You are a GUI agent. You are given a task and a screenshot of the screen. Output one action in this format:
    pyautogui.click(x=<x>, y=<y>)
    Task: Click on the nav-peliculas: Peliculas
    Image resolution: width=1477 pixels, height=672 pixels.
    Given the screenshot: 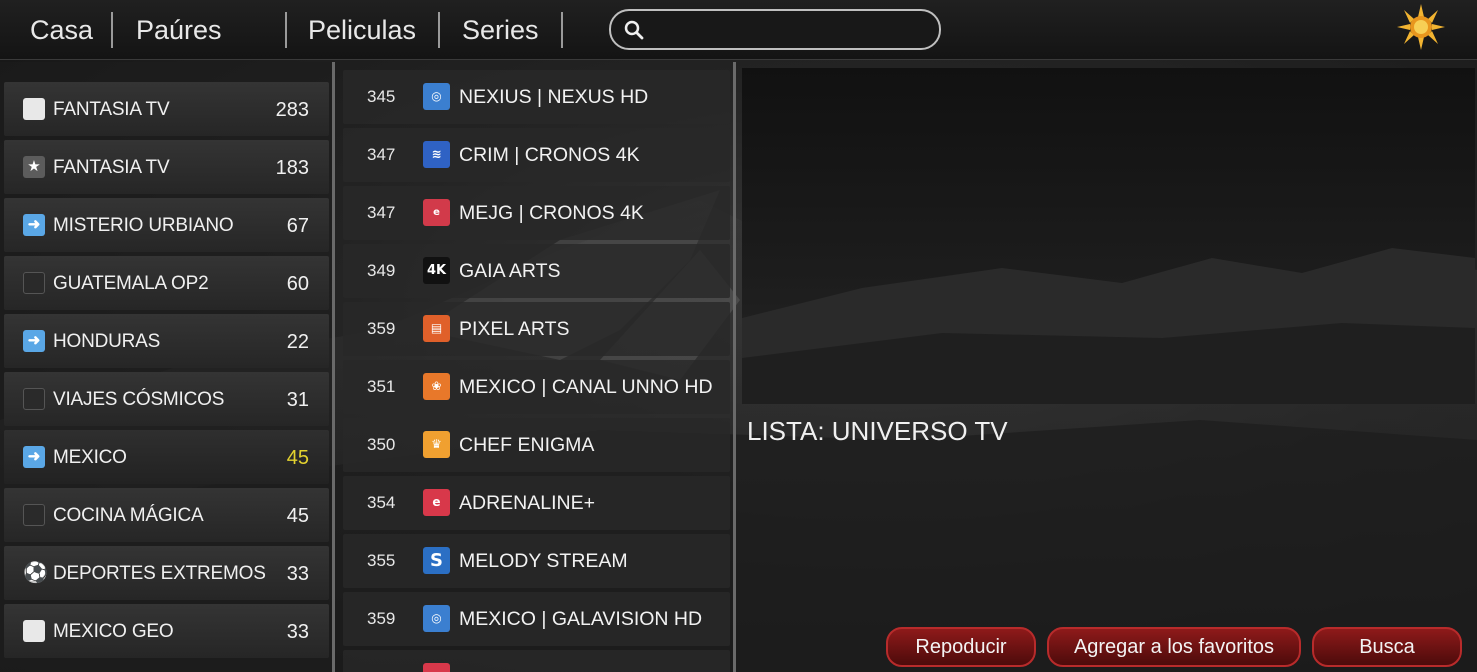 What is the action you would take?
    pyautogui.click(x=362, y=30)
    